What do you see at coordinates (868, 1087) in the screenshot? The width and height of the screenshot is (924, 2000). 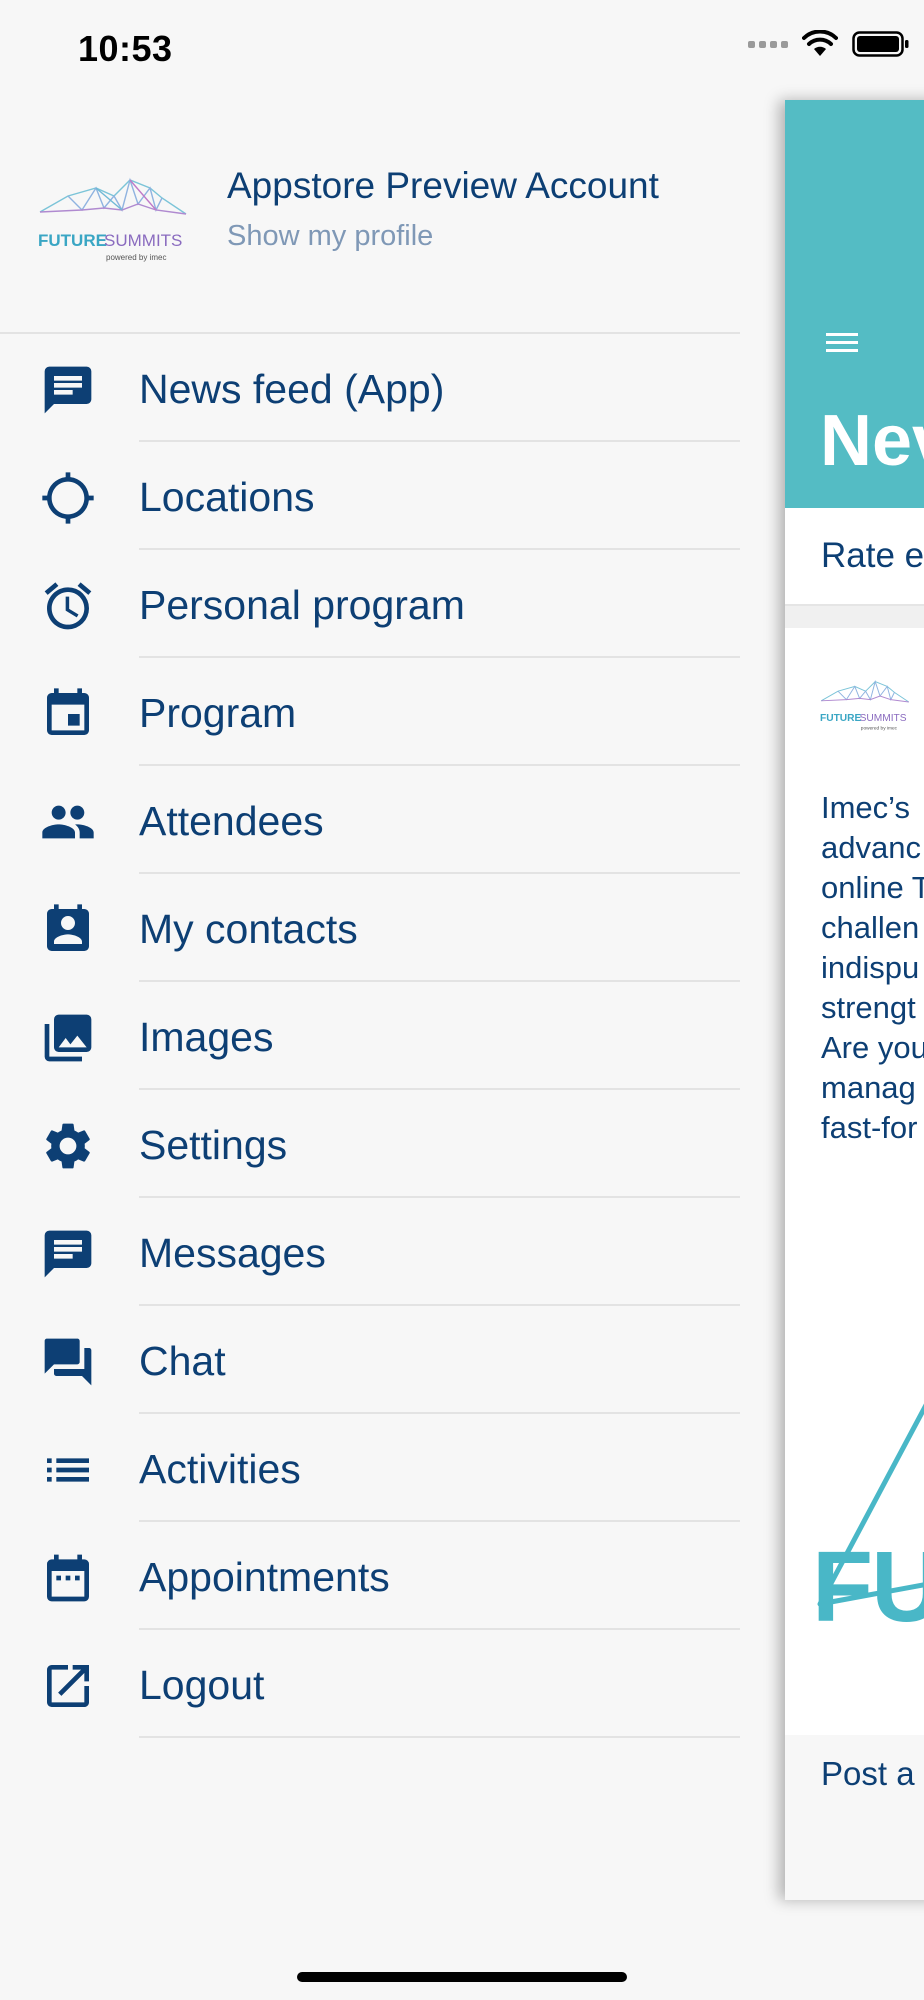 I see `post-text-line: manag` at bounding box center [868, 1087].